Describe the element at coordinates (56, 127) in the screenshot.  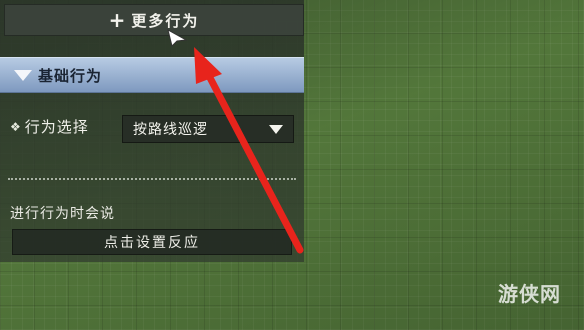
I see `behavior-select-label: 行为选择` at that location.